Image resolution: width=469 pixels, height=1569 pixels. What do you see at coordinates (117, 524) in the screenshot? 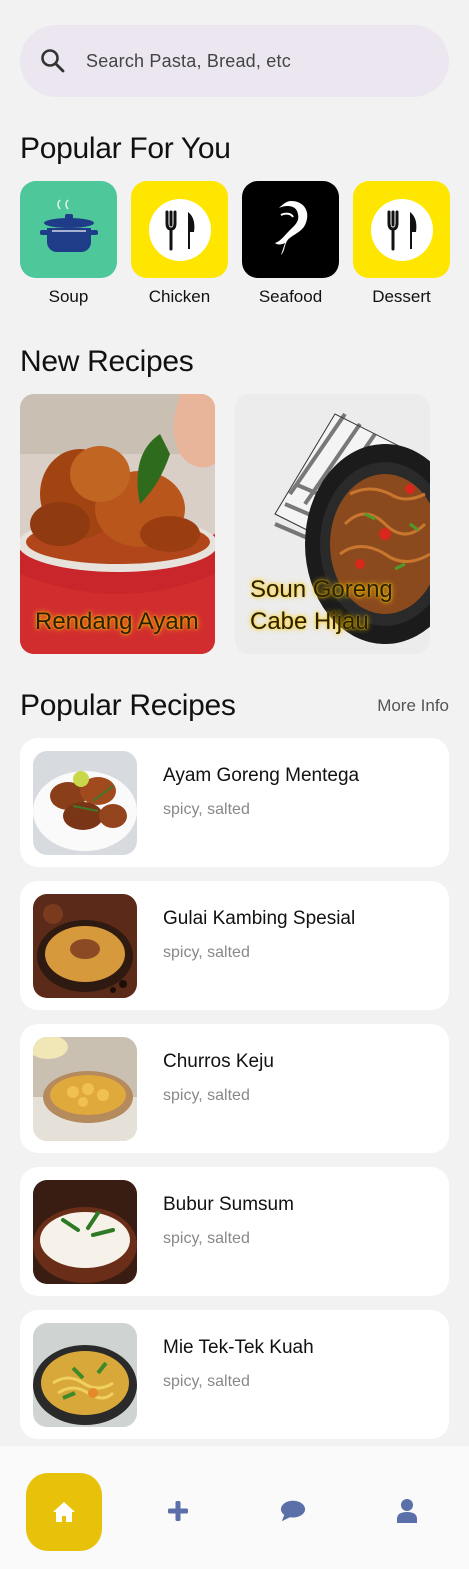
I see `recipe-card-rendang-ayam: Rendang Ayam` at bounding box center [117, 524].